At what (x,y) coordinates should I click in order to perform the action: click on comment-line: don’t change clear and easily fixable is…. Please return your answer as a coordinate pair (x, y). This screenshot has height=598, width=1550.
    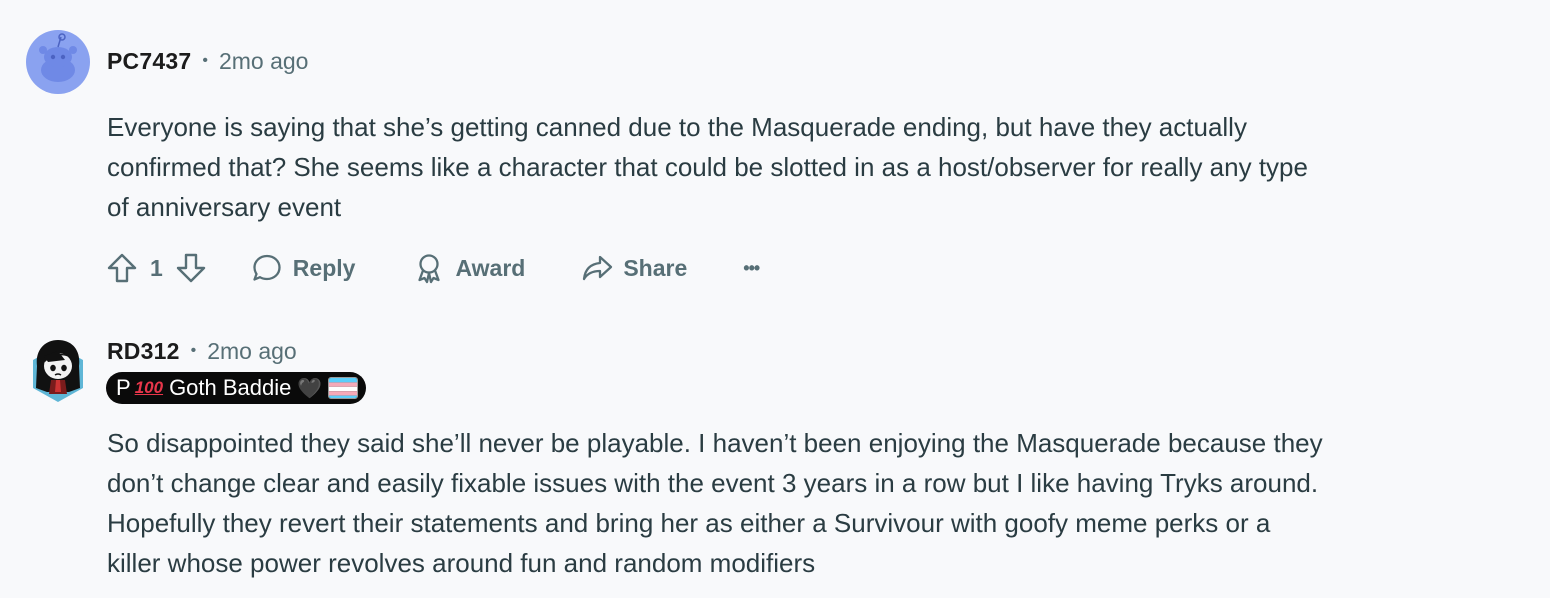
    Looking at the image, I should click on (713, 483).